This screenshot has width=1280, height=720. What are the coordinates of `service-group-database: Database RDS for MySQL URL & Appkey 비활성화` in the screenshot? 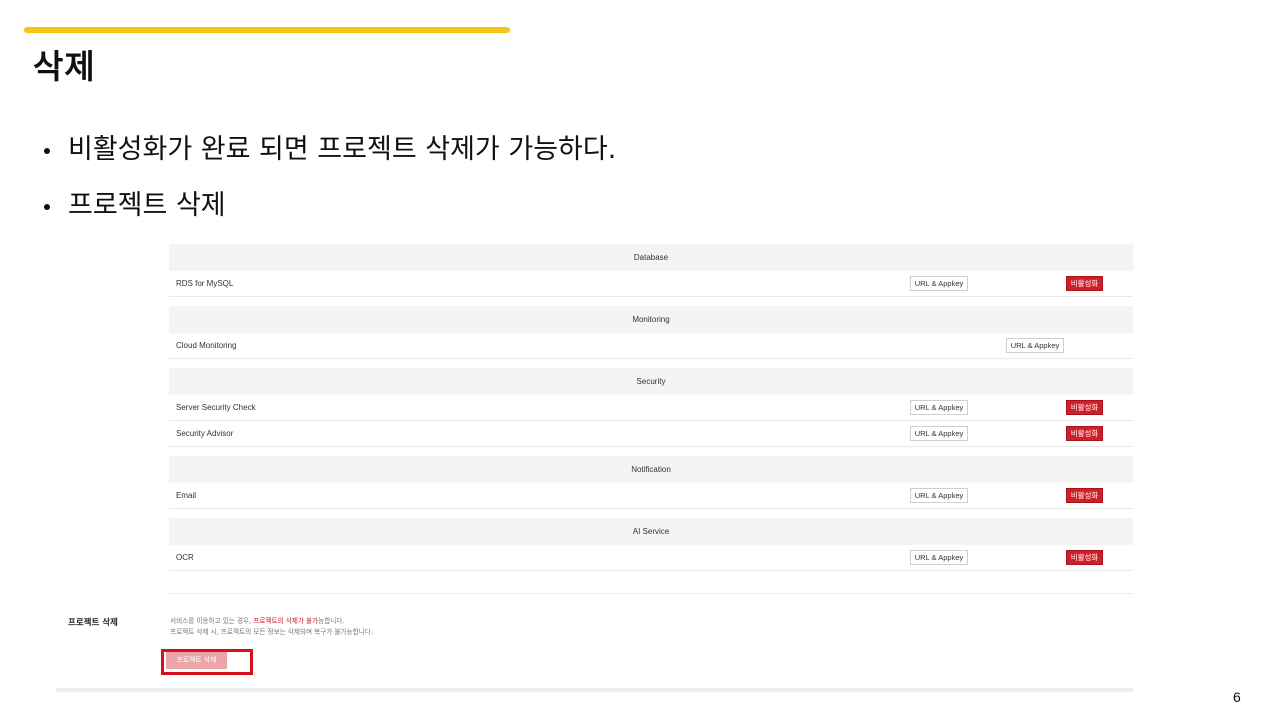 It's located at (651, 270).